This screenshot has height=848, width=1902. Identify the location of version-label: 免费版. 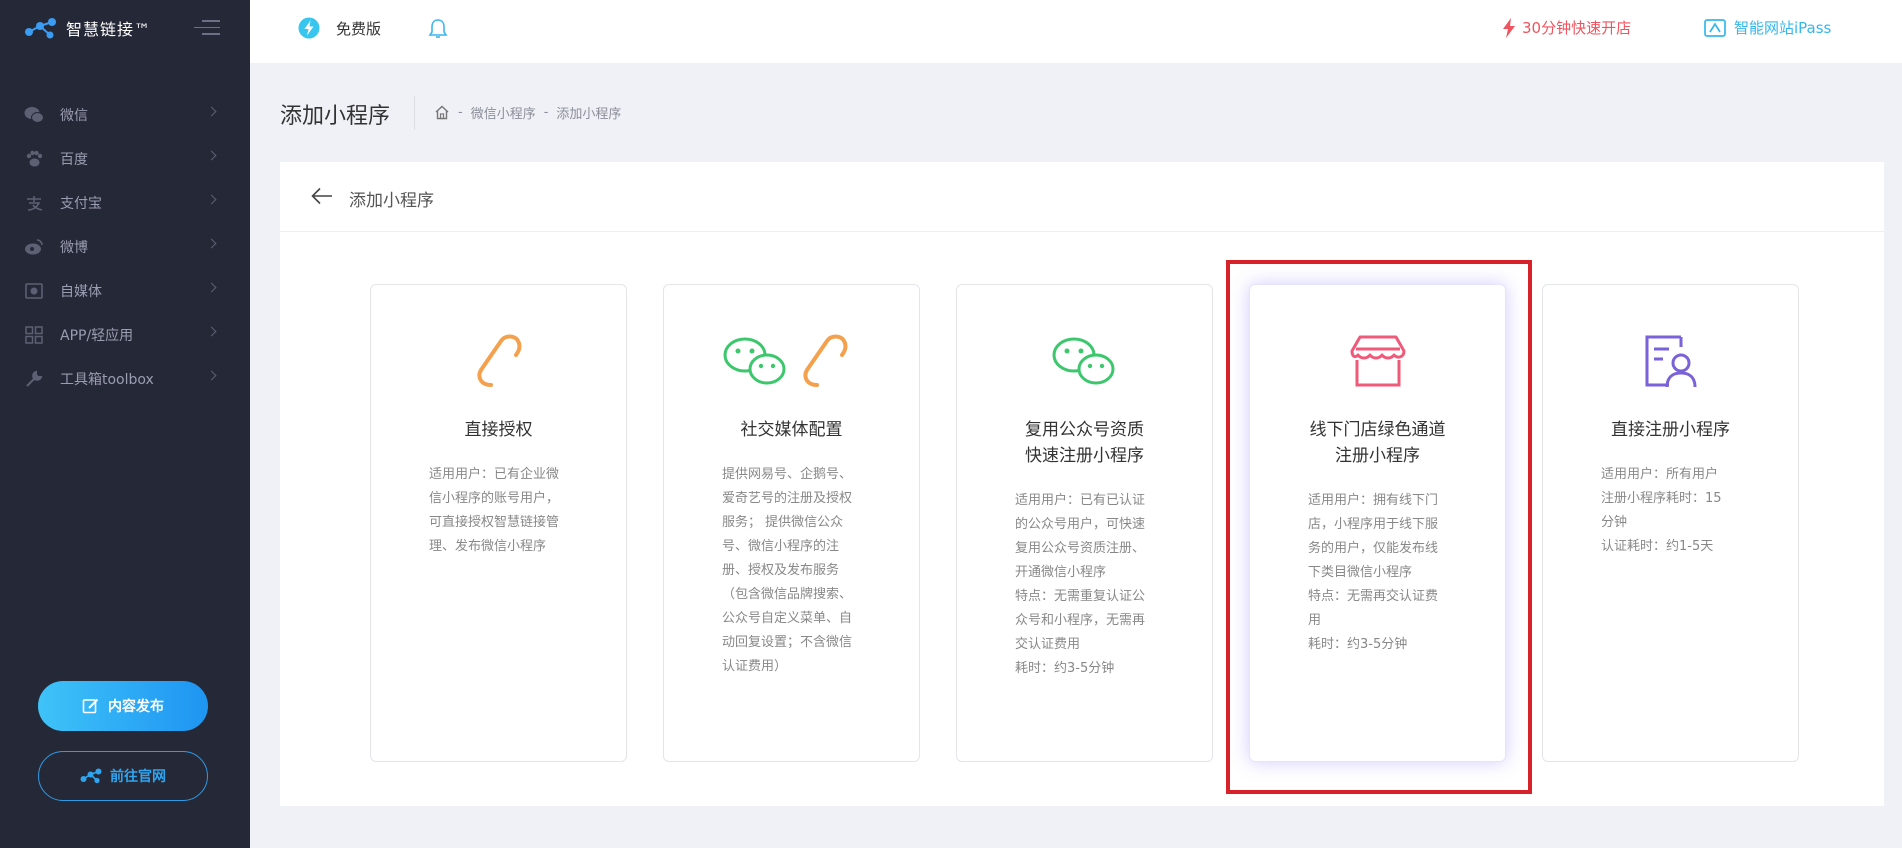
(359, 28).